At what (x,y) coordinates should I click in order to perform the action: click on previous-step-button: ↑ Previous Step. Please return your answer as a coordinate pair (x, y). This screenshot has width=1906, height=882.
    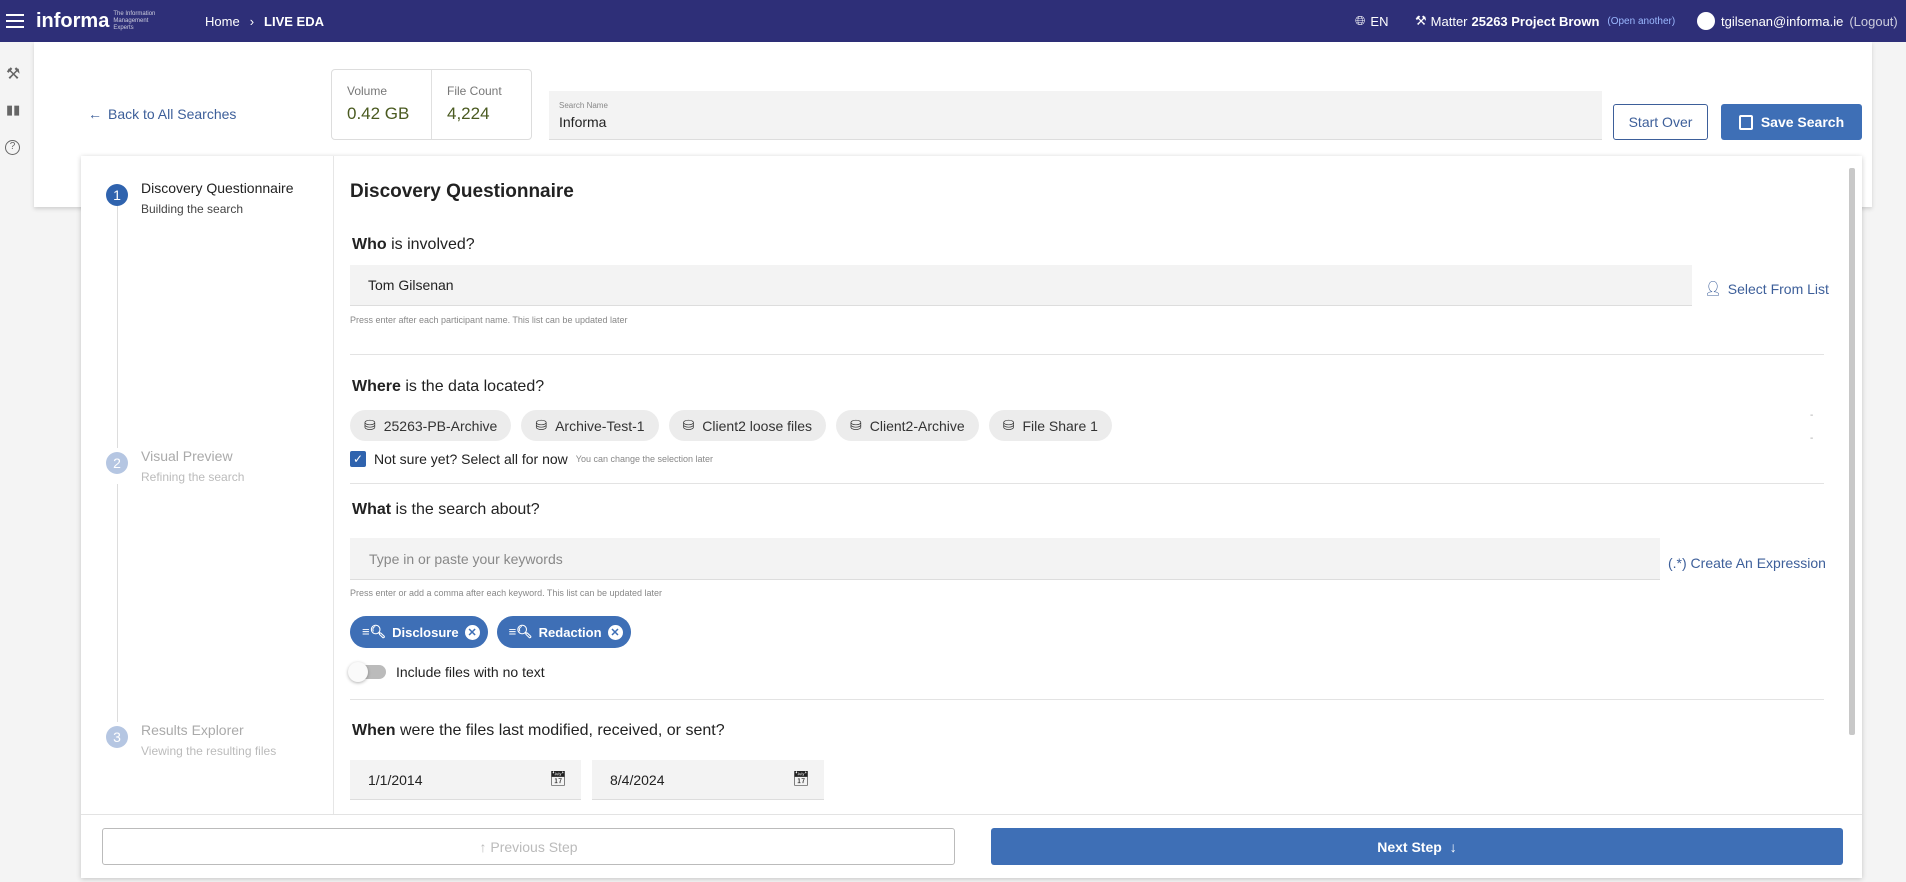
    Looking at the image, I should click on (528, 846).